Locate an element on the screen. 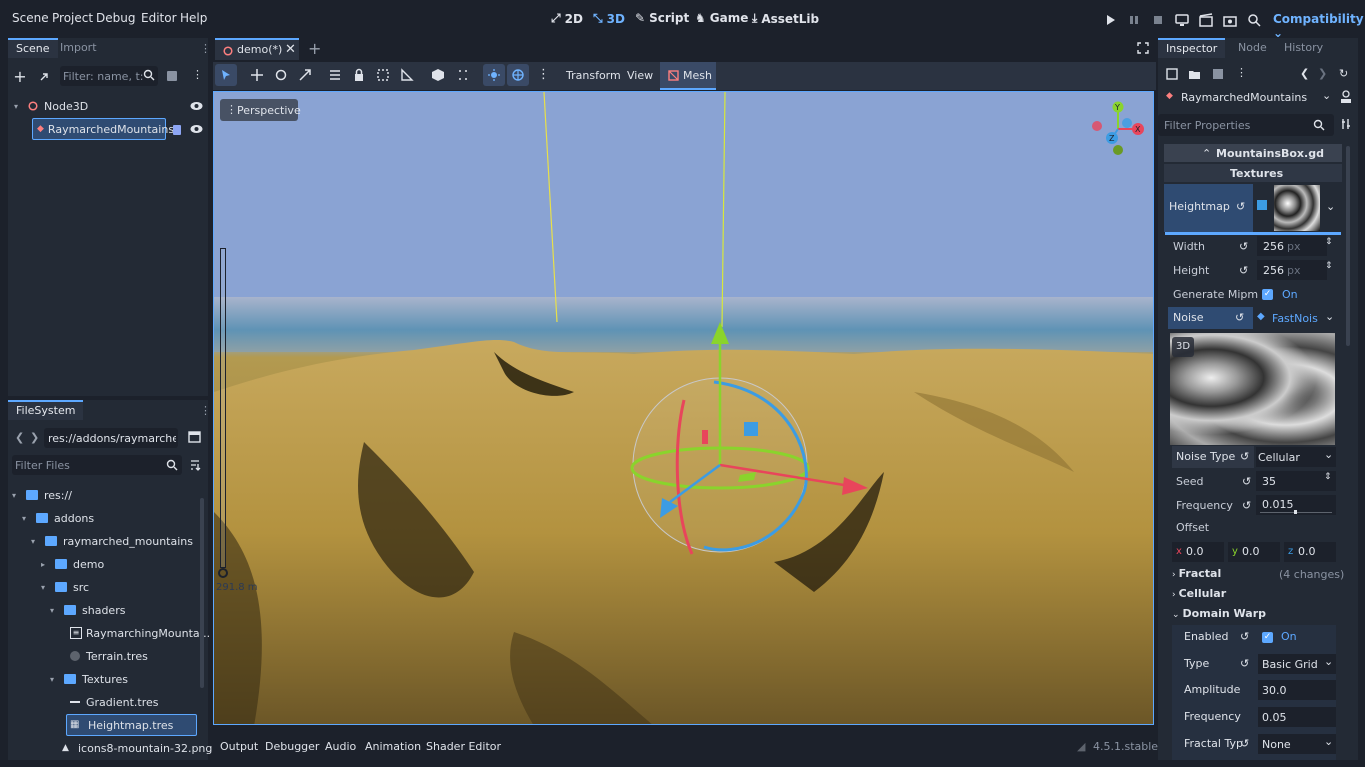 This screenshot has width=1365, height=767. split-view-icon is located at coordinates (194, 437).